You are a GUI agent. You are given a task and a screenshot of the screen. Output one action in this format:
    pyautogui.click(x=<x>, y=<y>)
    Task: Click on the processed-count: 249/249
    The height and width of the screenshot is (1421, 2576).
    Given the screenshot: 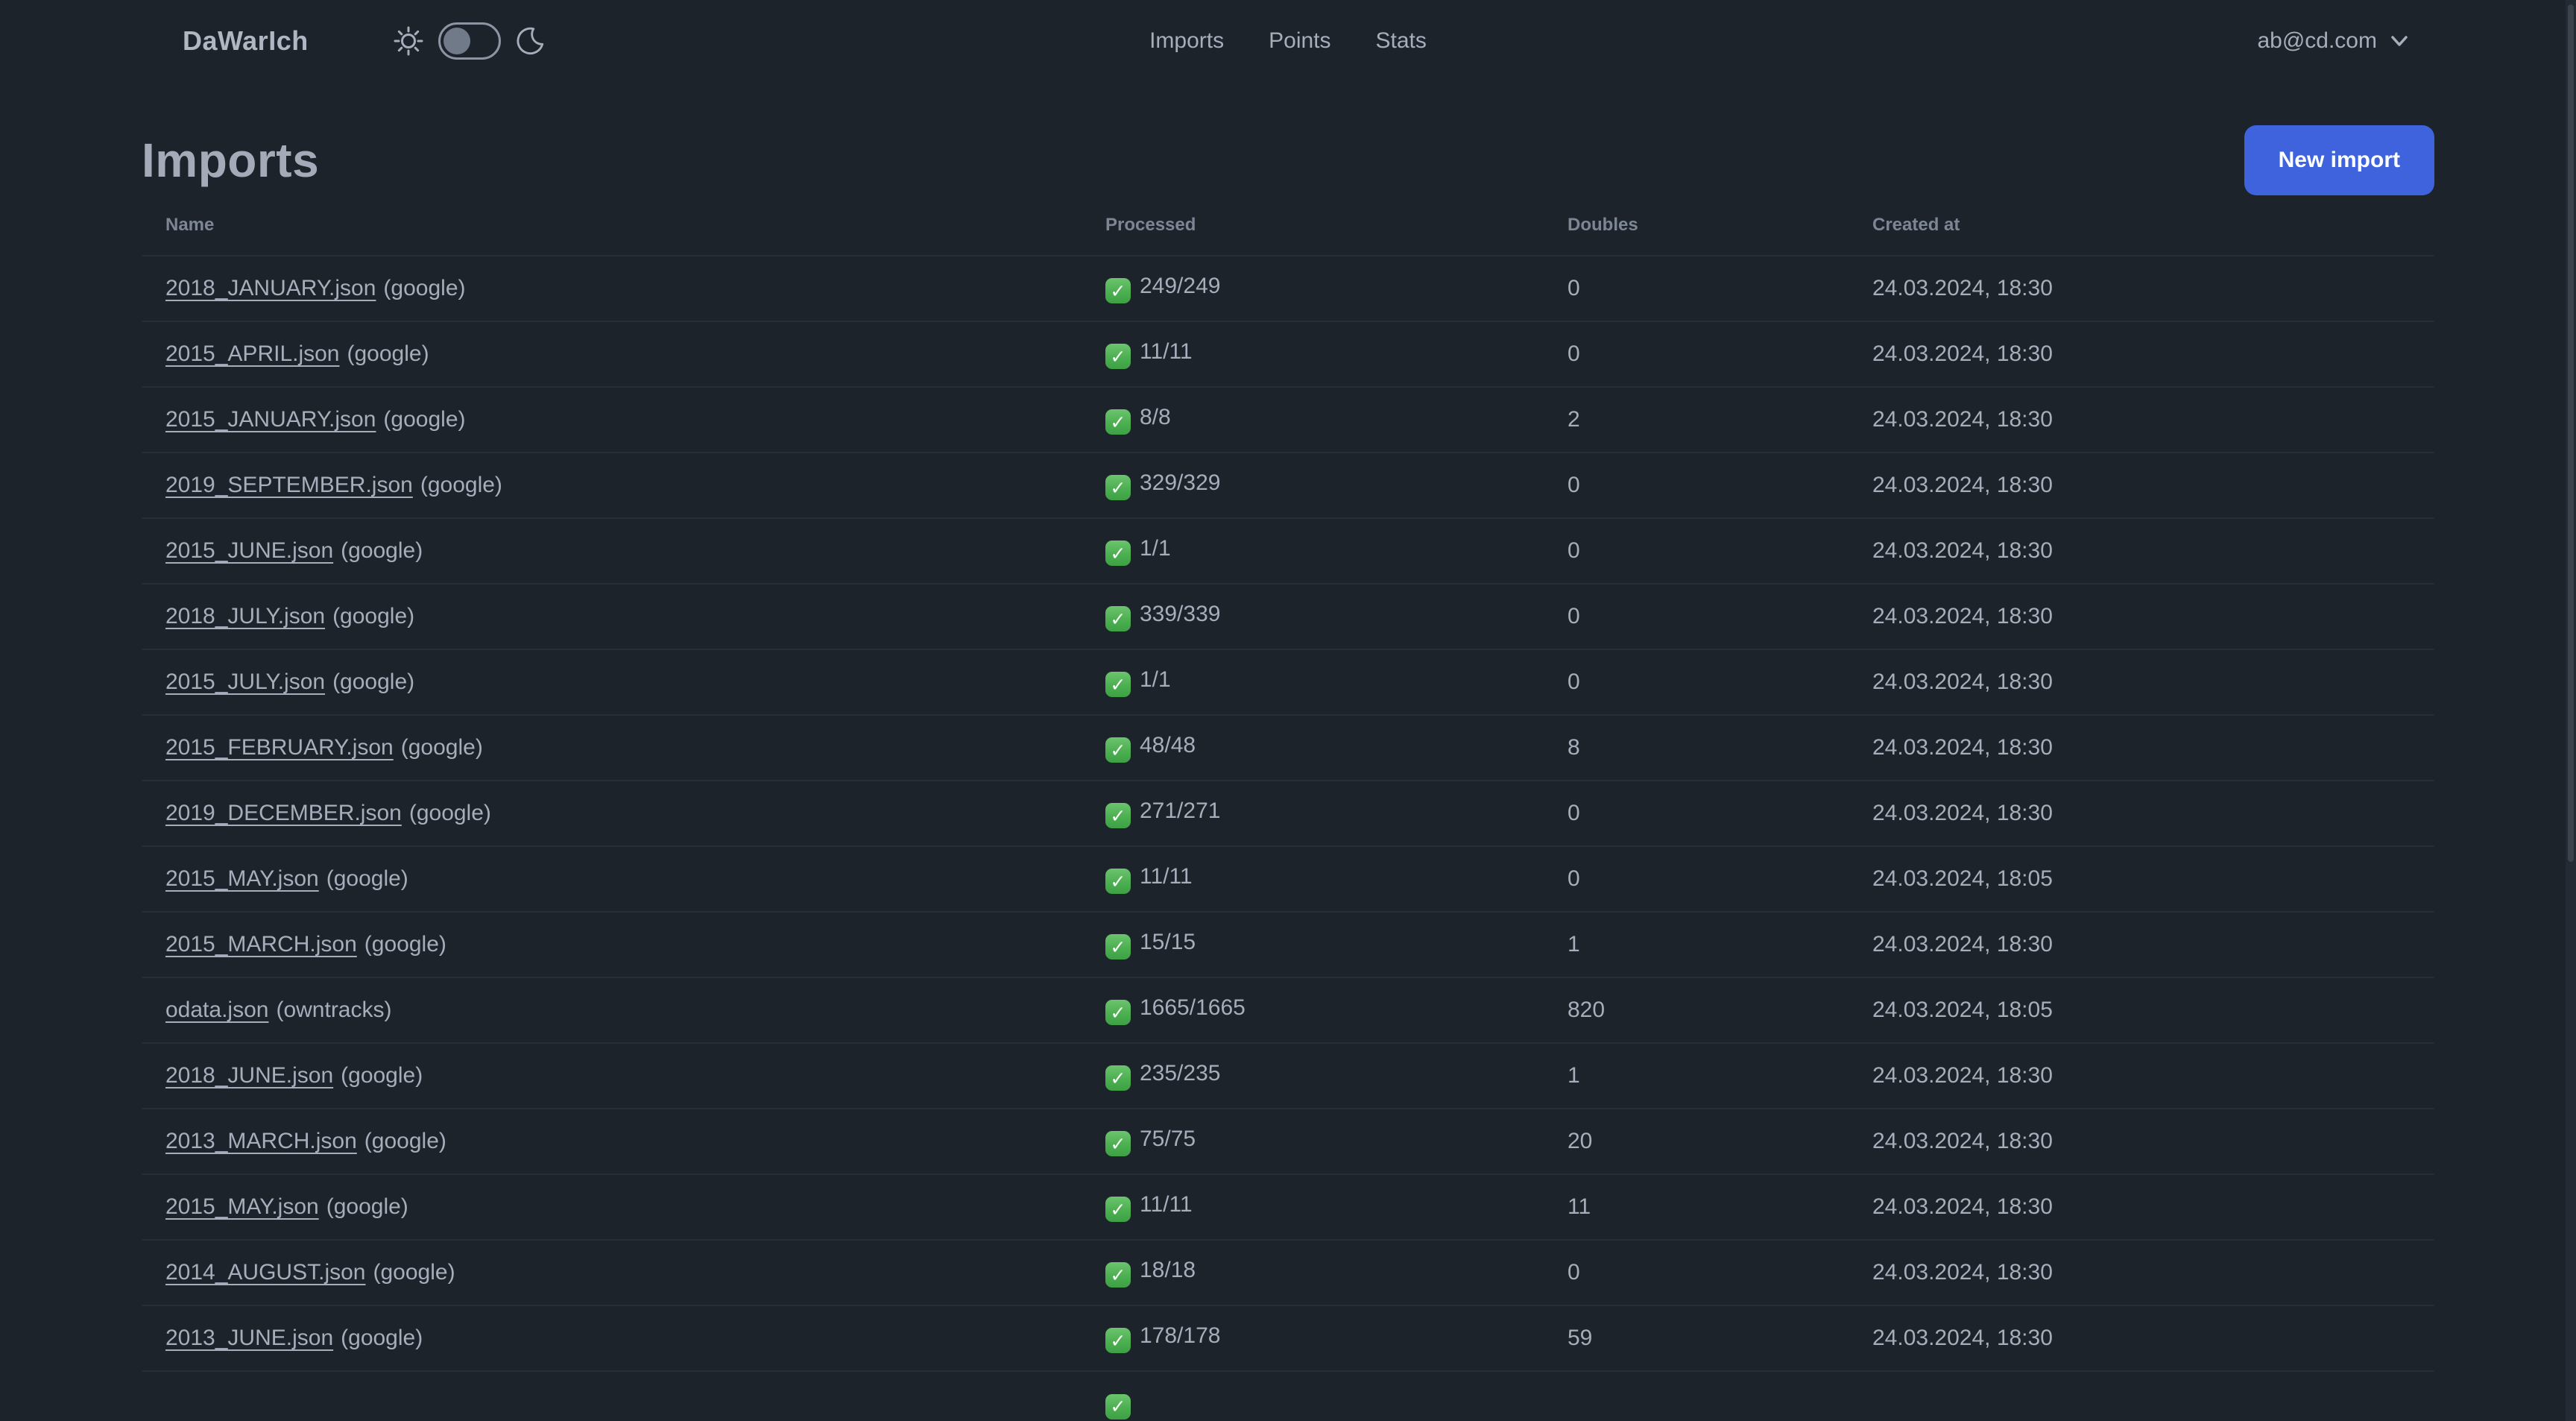 What is the action you would take?
    pyautogui.click(x=1180, y=285)
    